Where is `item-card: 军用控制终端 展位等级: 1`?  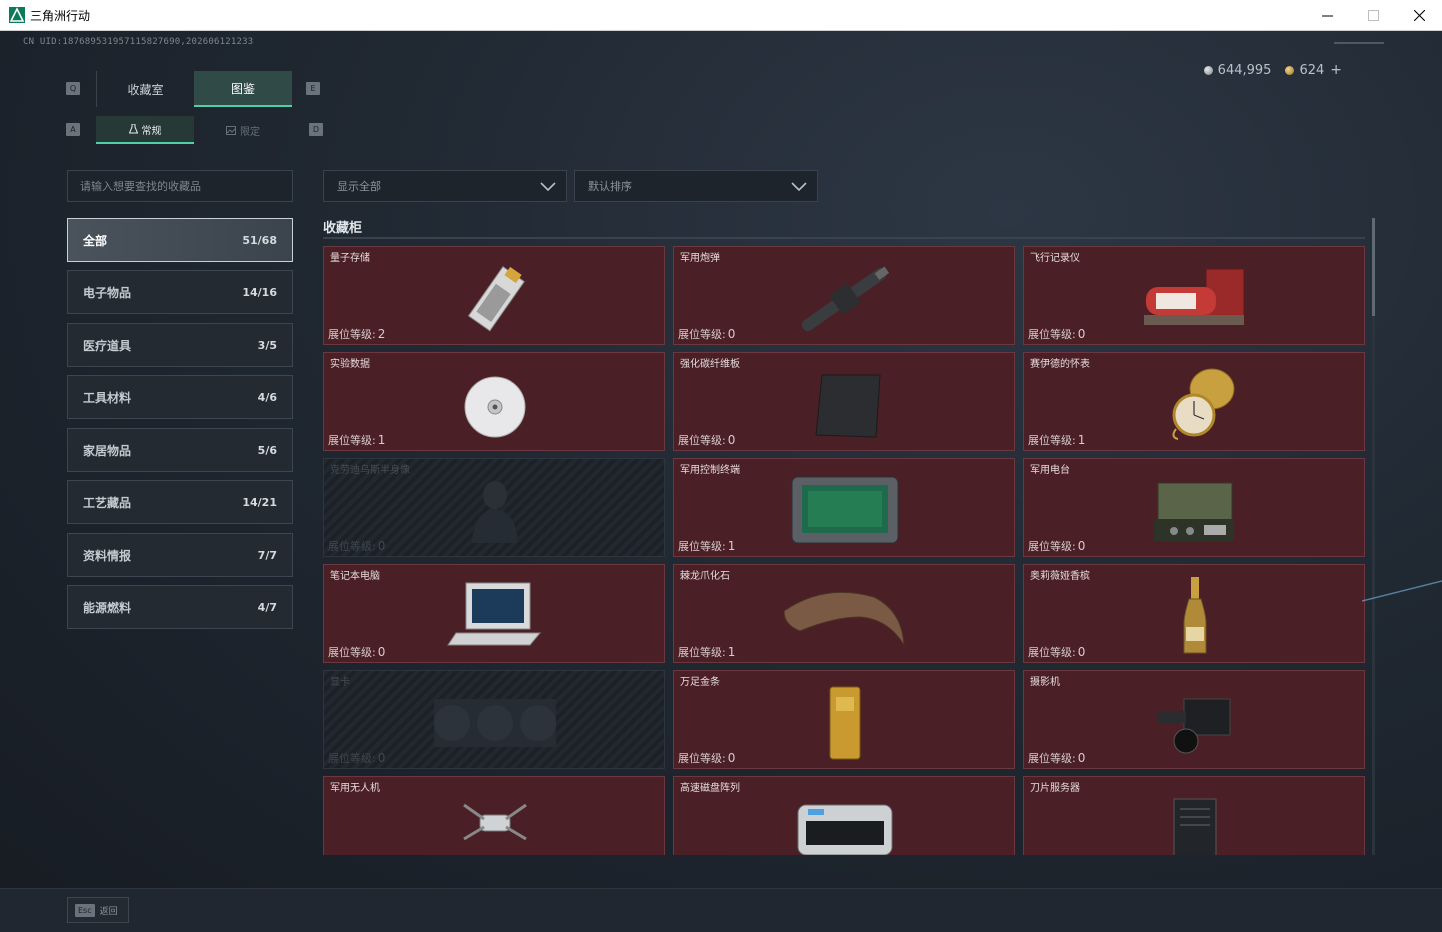 item-card: 军用控制终端 展位等级: 1 is located at coordinates (844, 507).